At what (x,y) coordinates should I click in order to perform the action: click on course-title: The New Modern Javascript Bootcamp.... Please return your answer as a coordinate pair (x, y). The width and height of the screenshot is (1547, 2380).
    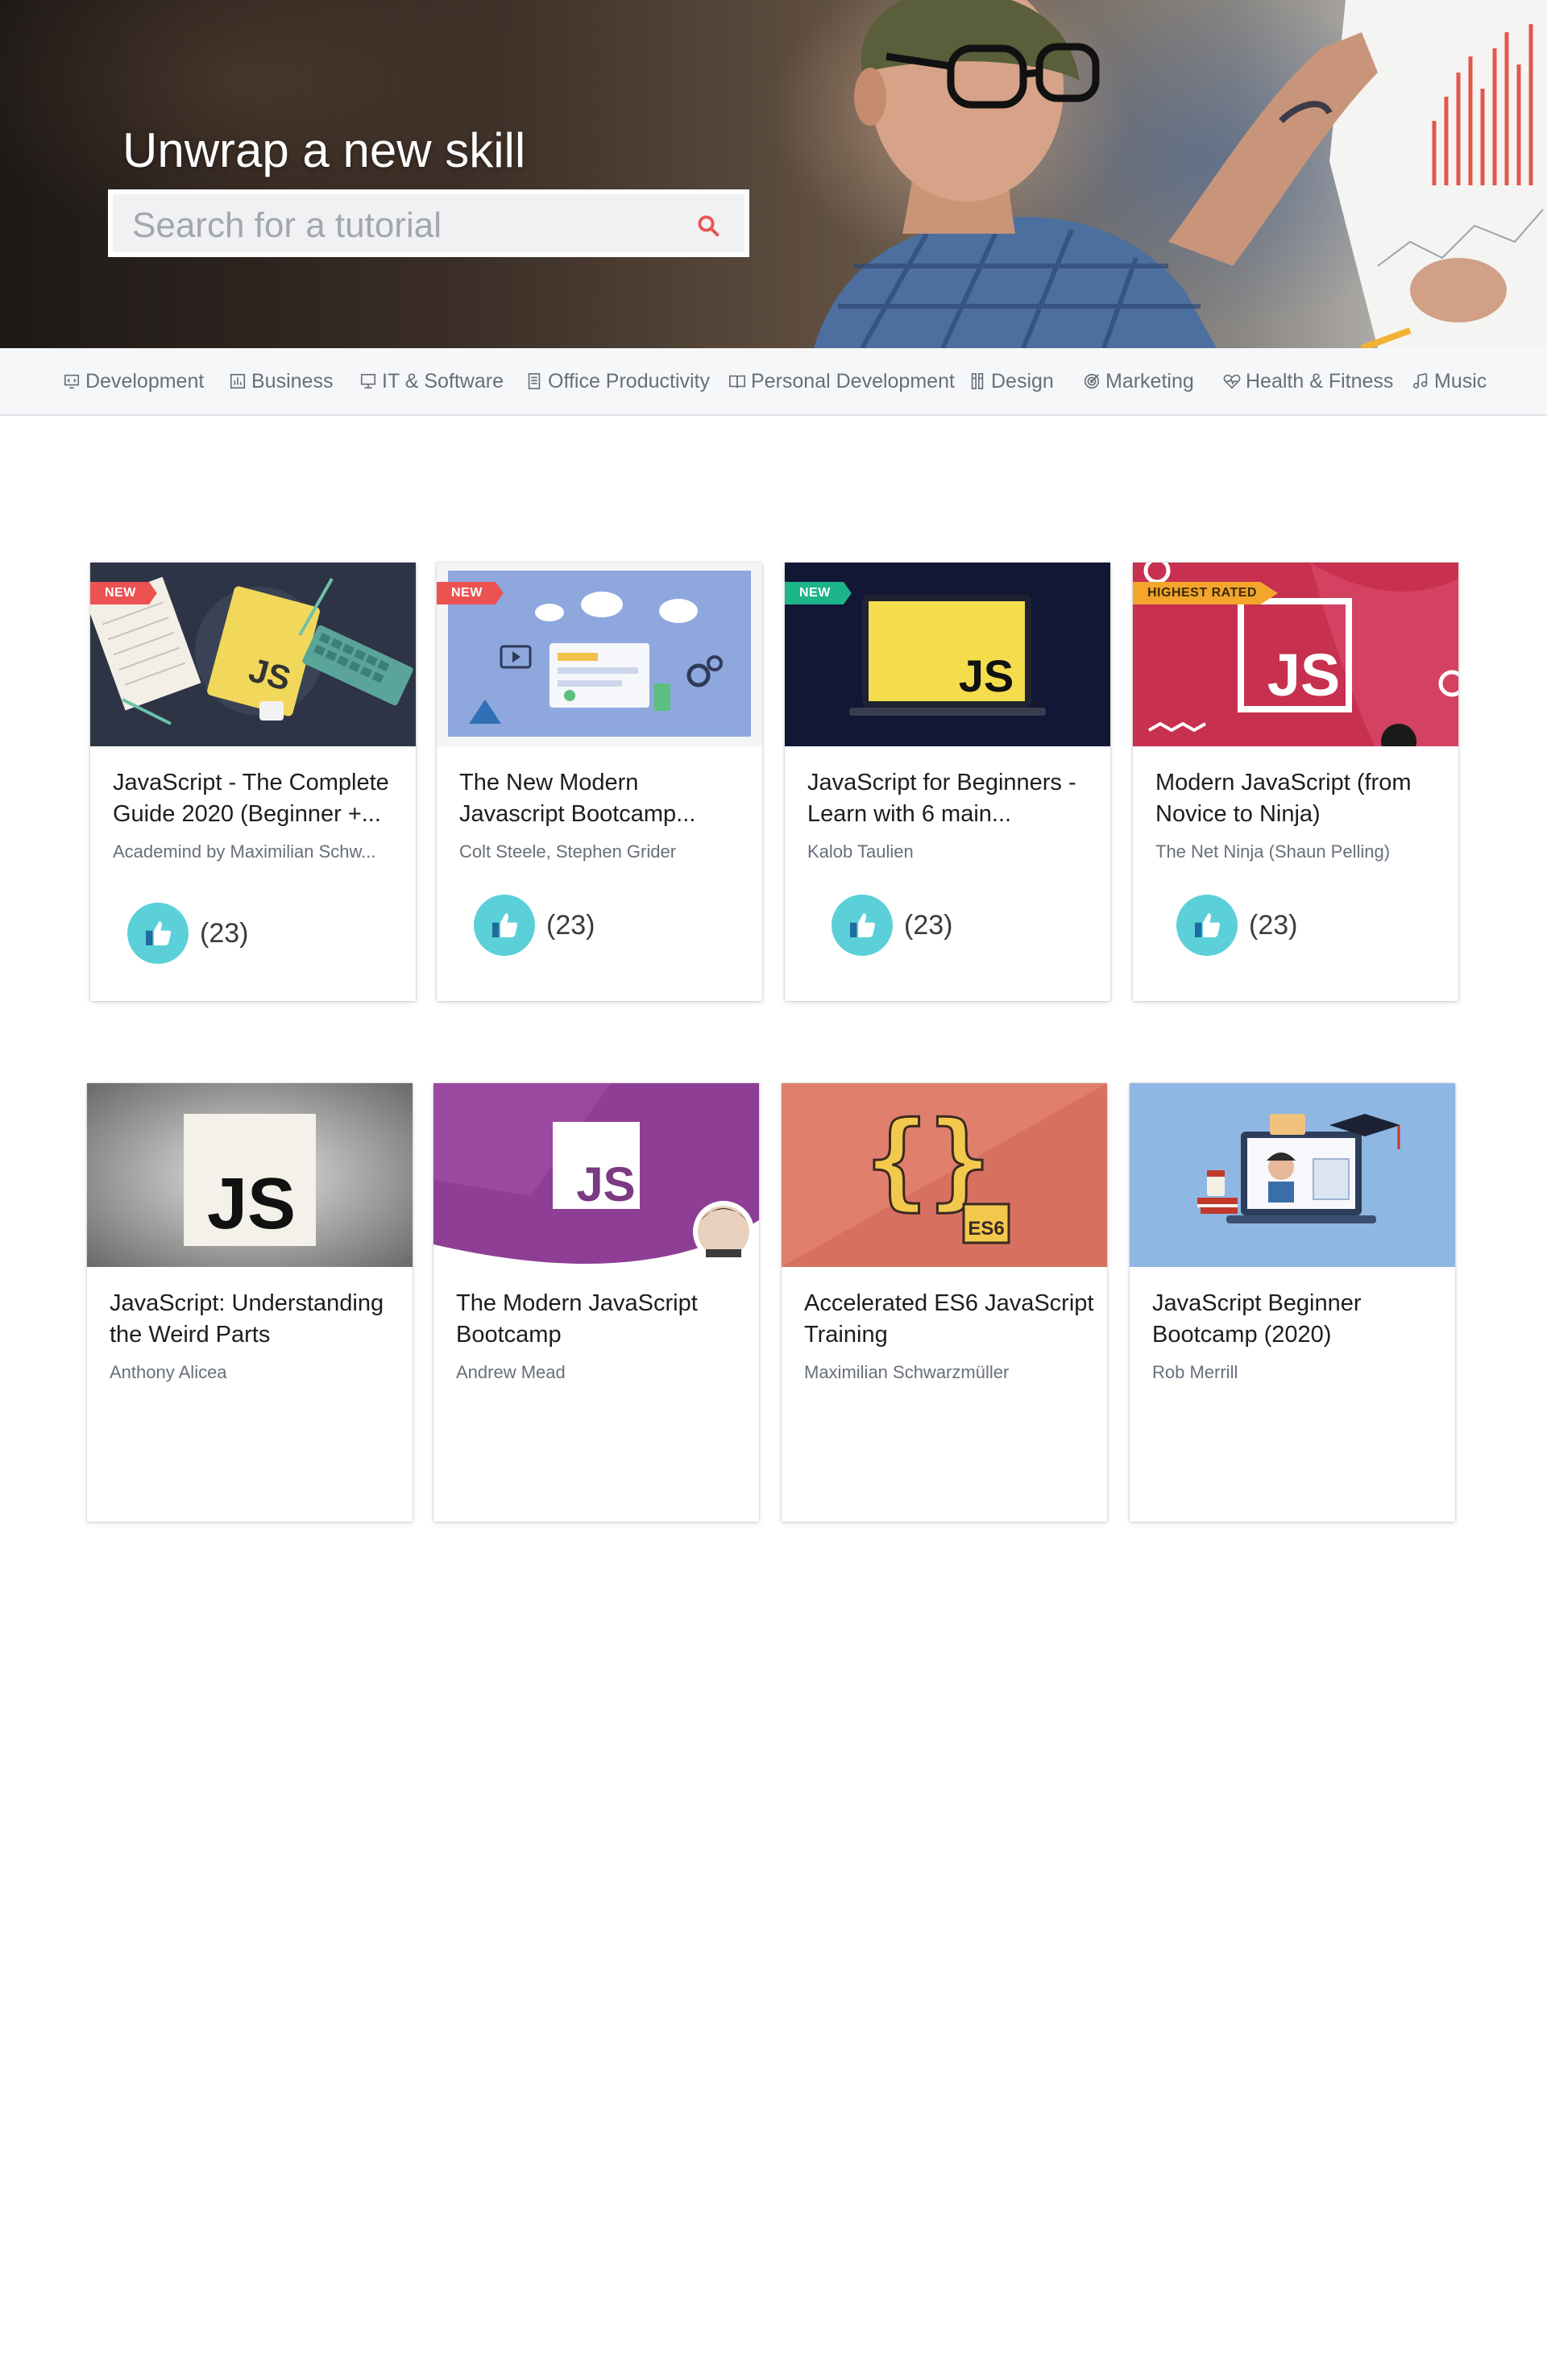
    Looking at the image, I should click on (604, 798).